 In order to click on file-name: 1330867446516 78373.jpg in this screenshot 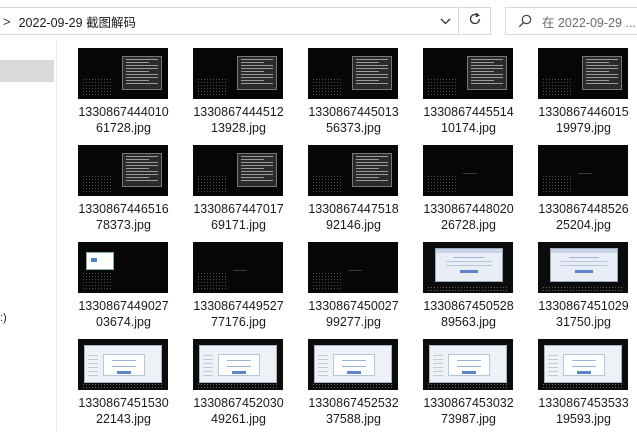, I will do `click(123, 217)`.